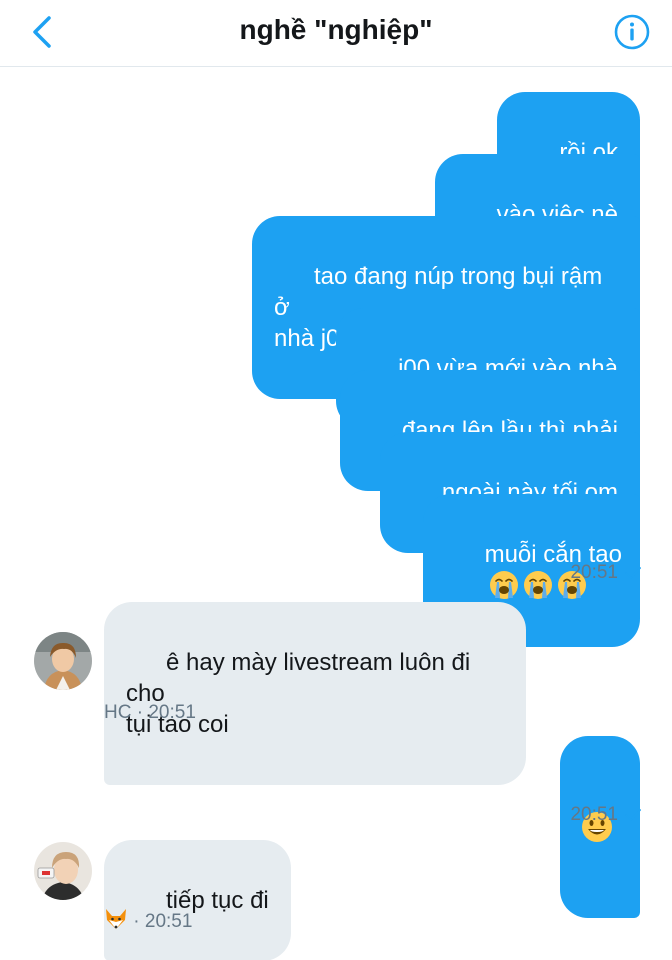 This screenshot has height=960, width=672. I want to click on message-bubble-outgoing, so click(599, 827).